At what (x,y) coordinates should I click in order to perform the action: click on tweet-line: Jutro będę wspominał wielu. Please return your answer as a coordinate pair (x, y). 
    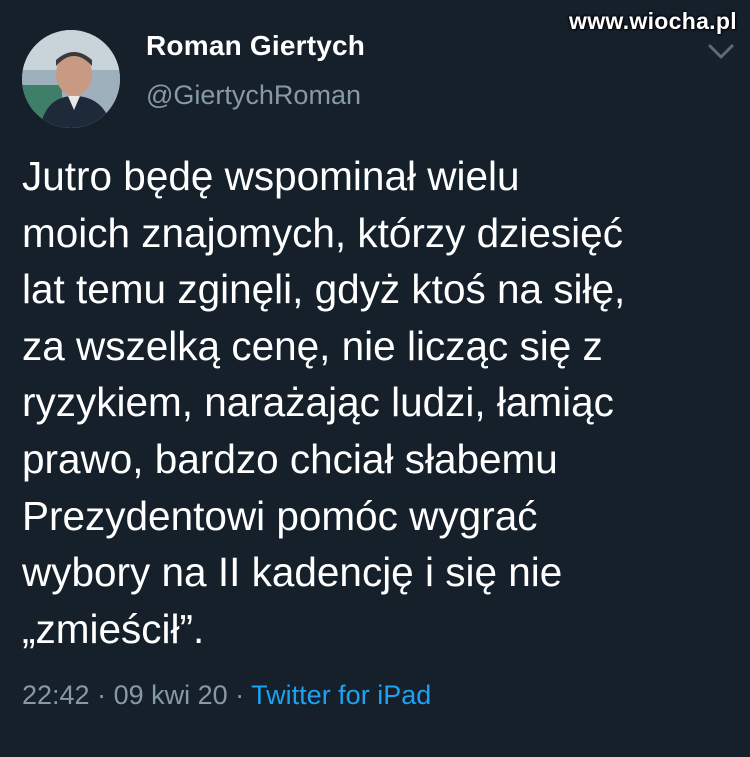
    Looking at the image, I should click on (271, 176).